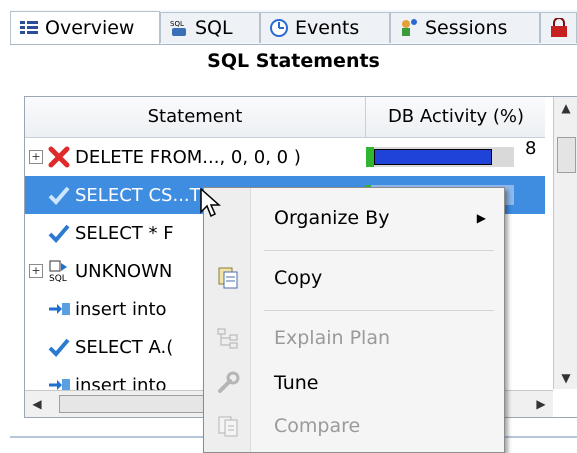 The image size is (577, 453). What do you see at coordinates (124, 233) in the screenshot?
I see `statement-text: SELECT * F` at bounding box center [124, 233].